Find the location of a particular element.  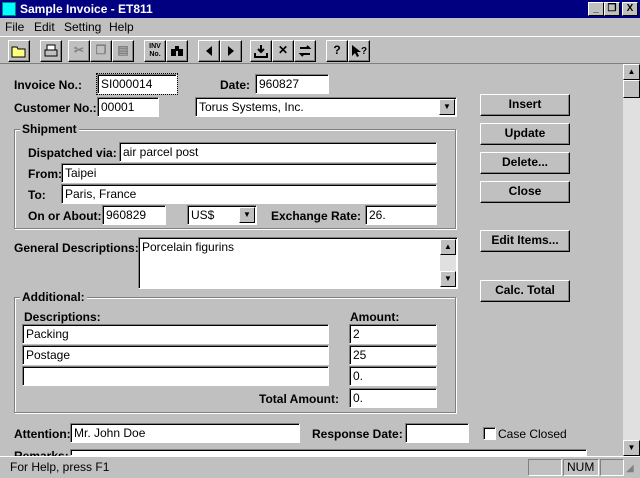

general-desc-scrollbar: ▲ ▼ is located at coordinates (448, 263).